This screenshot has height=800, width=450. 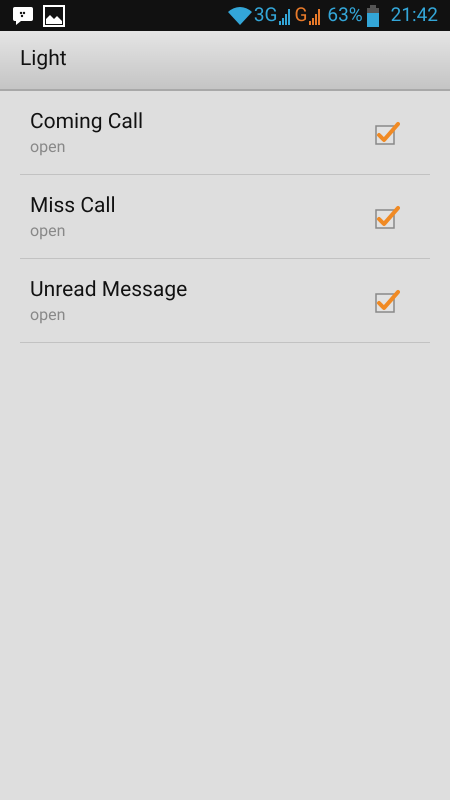 What do you see at coordinates (54, 15) in the screenshot?
I see `image-icon` at bounding box center [54, 15].